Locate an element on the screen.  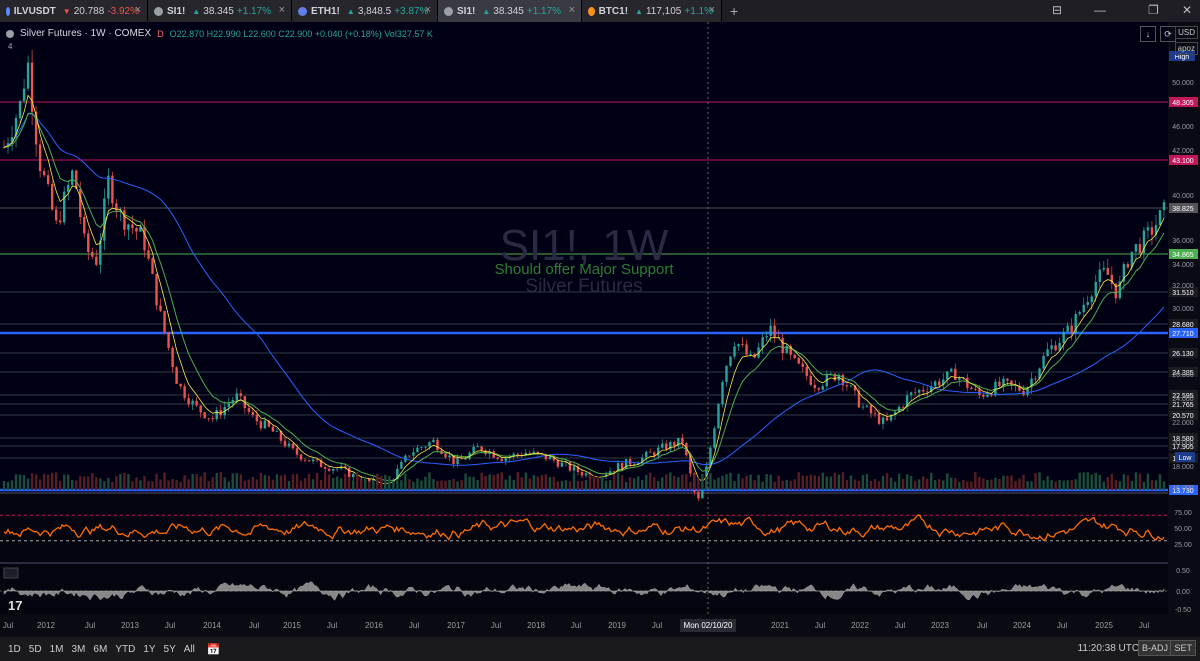
tab-btc1: BTC1! ▲ 117,105 +1.1% × is located at coordinates (652, 11).